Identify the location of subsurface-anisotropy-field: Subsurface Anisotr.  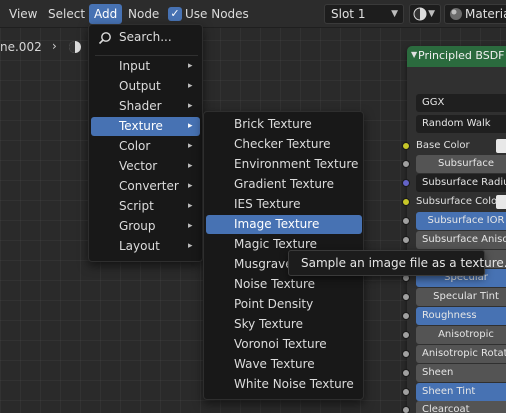
(461, 240).